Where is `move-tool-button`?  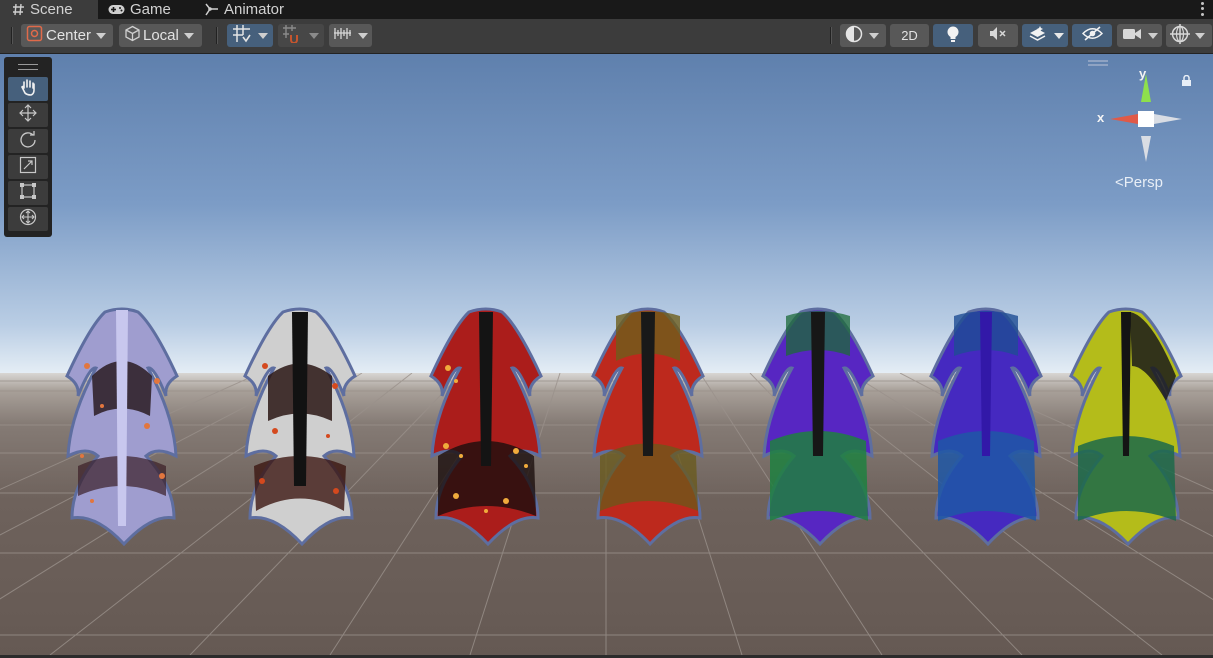 move-tool-button is located at coordinates (28, 115).